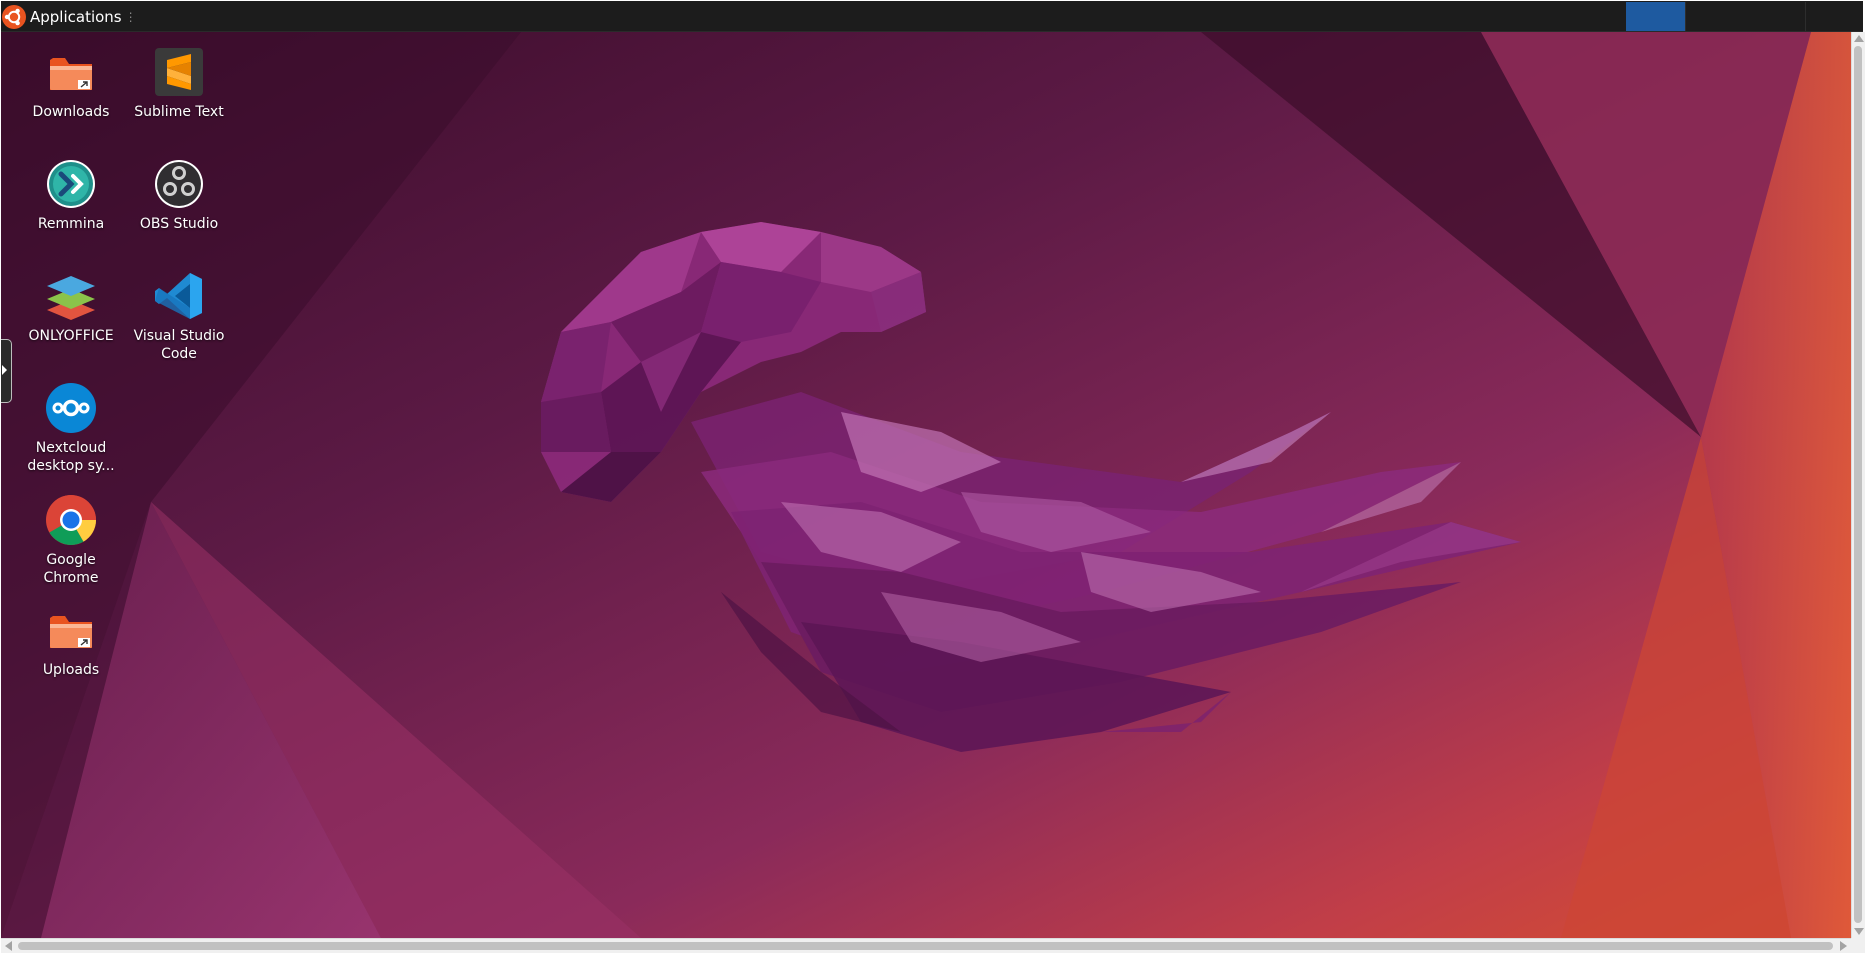 This screenshot has width=1865, height=955. What do you see at coordinates (179, 72) in the screenshot?
I see `sublime-text-icon` at bounding box center [179, 72].